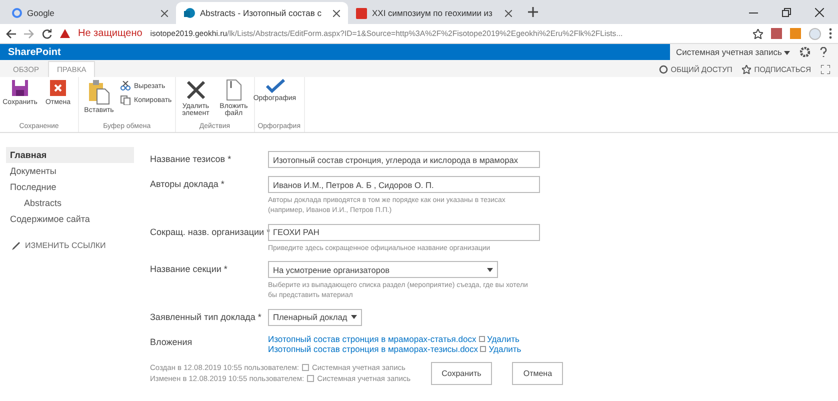 This screenshot has height=401, width=838. I want to click on brand-name: SharePoint, so click(34, 52).